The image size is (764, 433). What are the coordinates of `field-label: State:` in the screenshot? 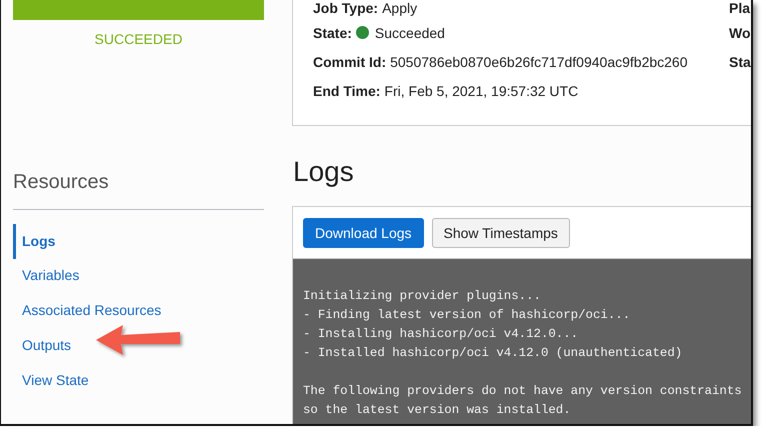 It's located at (332, 32).